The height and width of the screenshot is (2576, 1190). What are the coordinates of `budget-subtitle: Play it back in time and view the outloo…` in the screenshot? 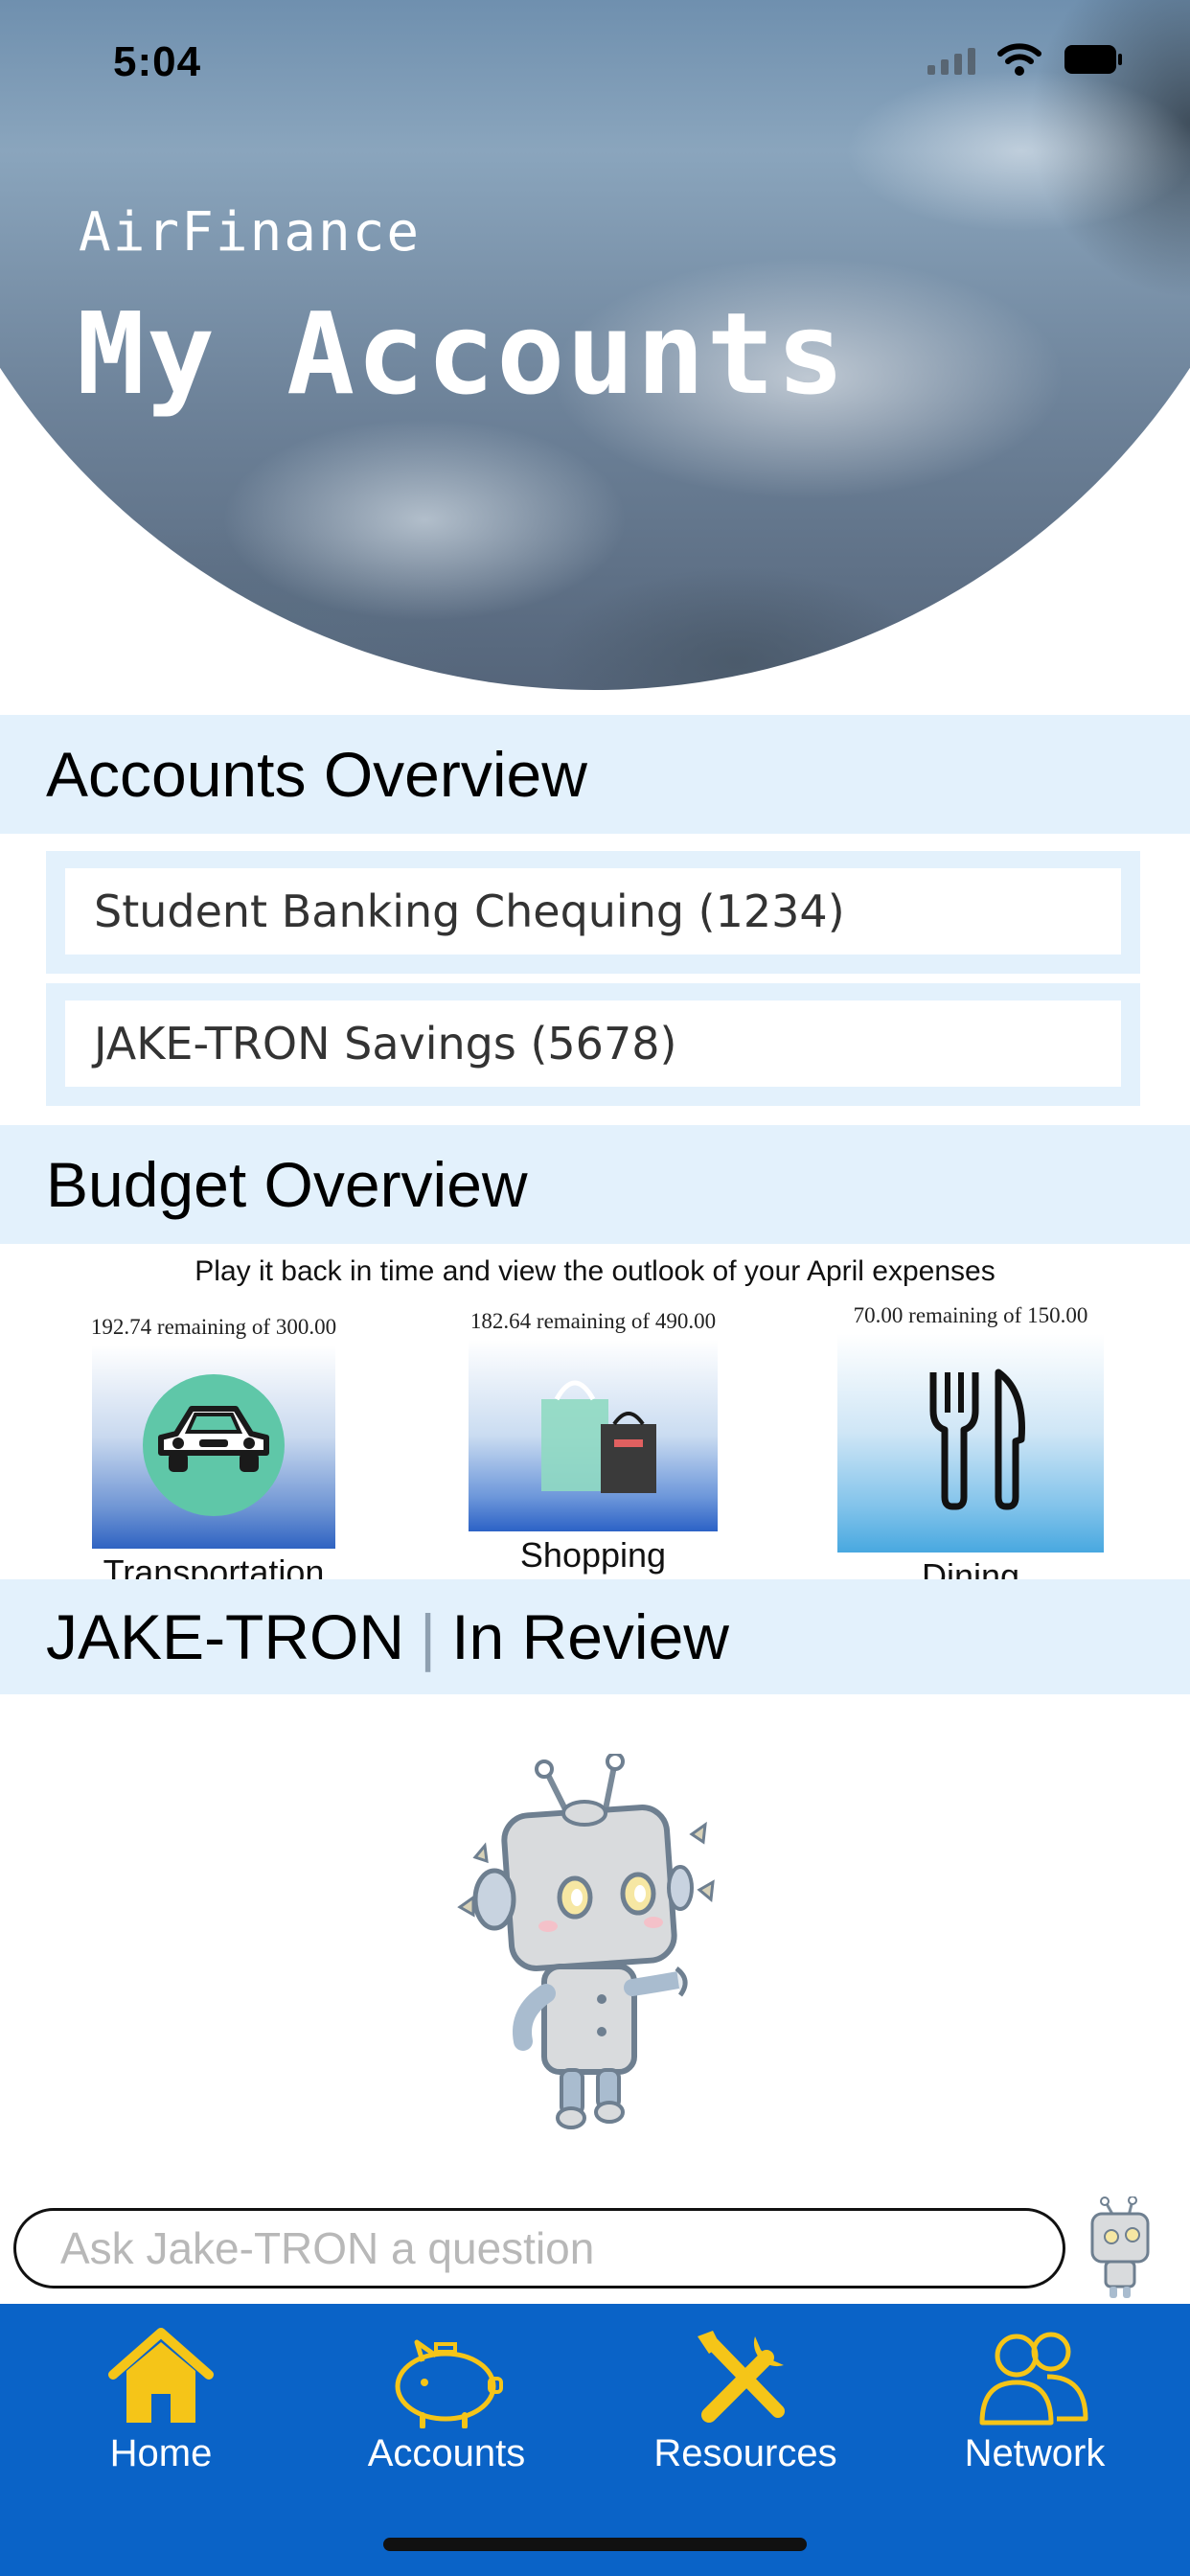 It's located at (595, 1271).